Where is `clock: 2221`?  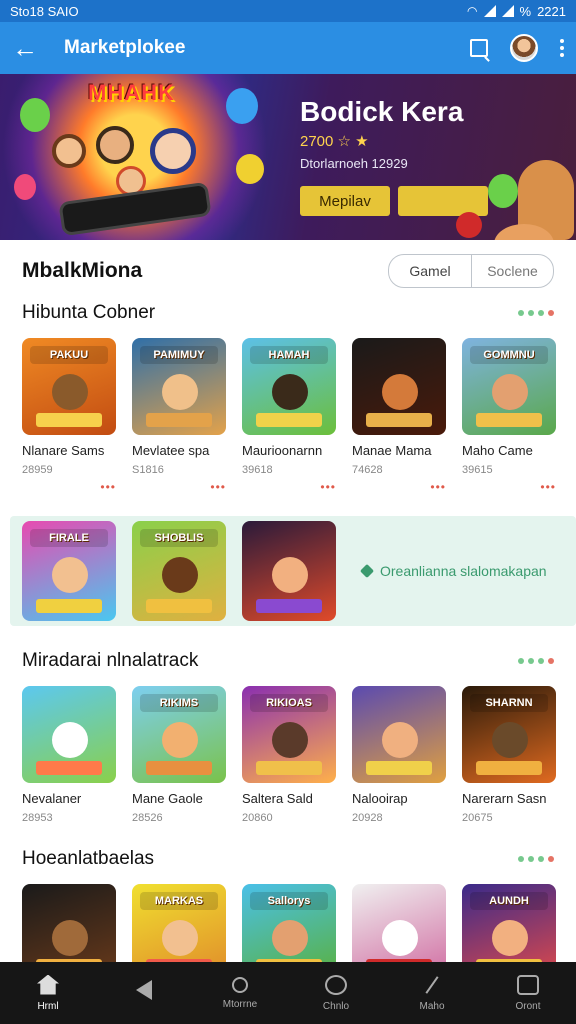
clock: 2221 is located at coordinates (551, 11).